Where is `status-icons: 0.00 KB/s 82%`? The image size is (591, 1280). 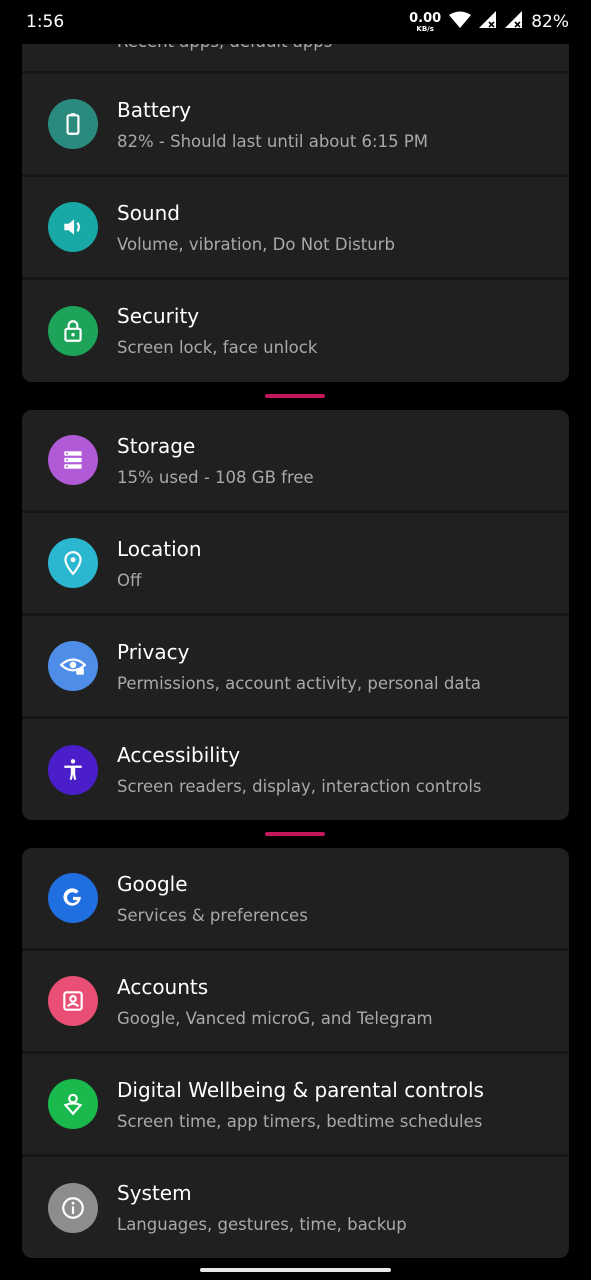
status-icons: 0.00 KB/s 82% is located at coordinates (489, 22).